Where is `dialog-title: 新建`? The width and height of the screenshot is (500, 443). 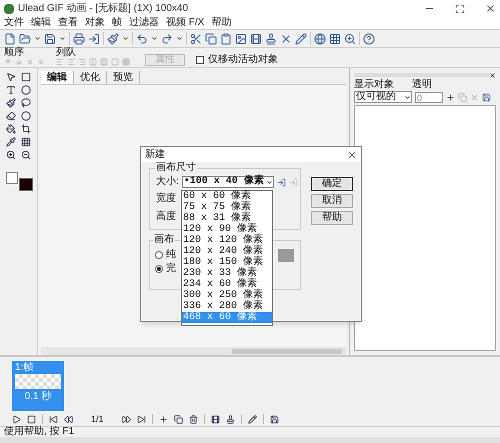
dialog-title: 新建 is located at coordinates (155, 155).